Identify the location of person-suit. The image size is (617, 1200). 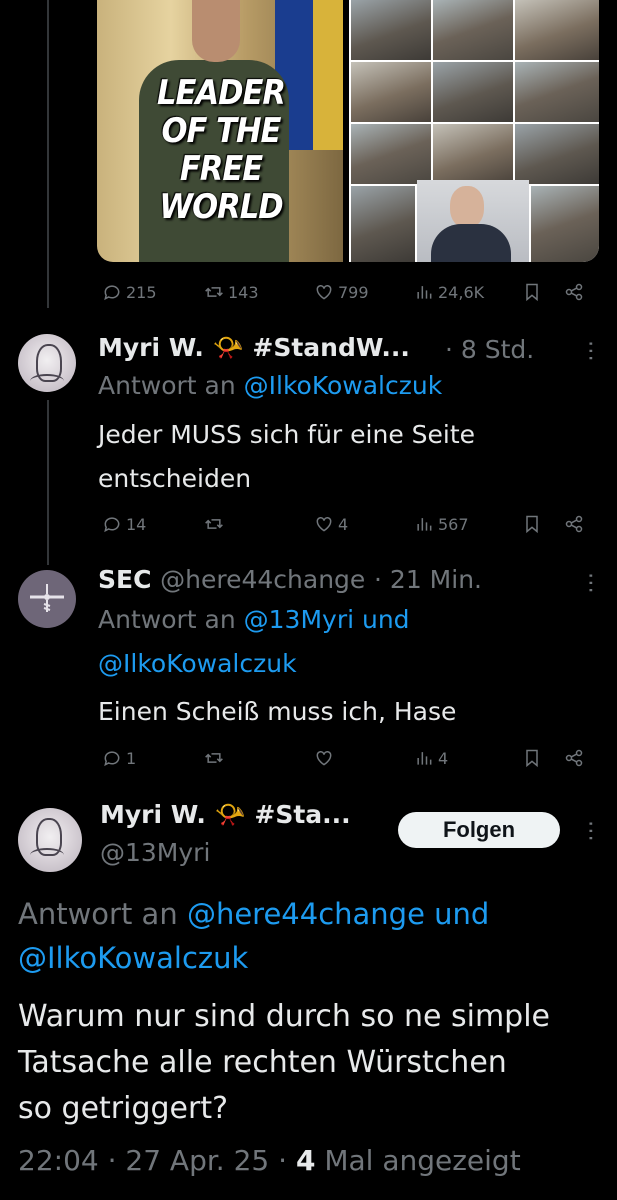
(471, 243).